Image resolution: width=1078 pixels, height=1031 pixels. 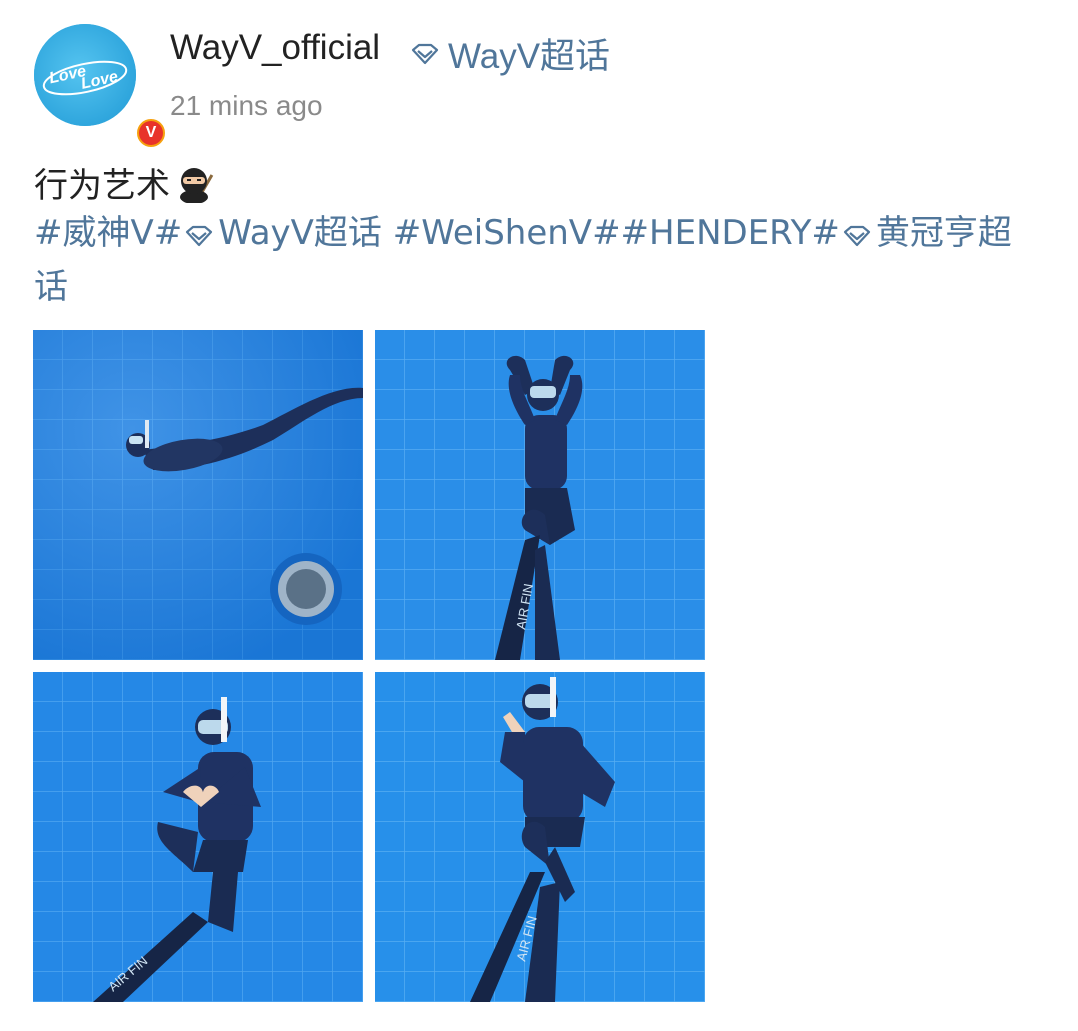 I want to click on hashtag-wayv-supertopic: WayV超话, so click(x=282, y=233).